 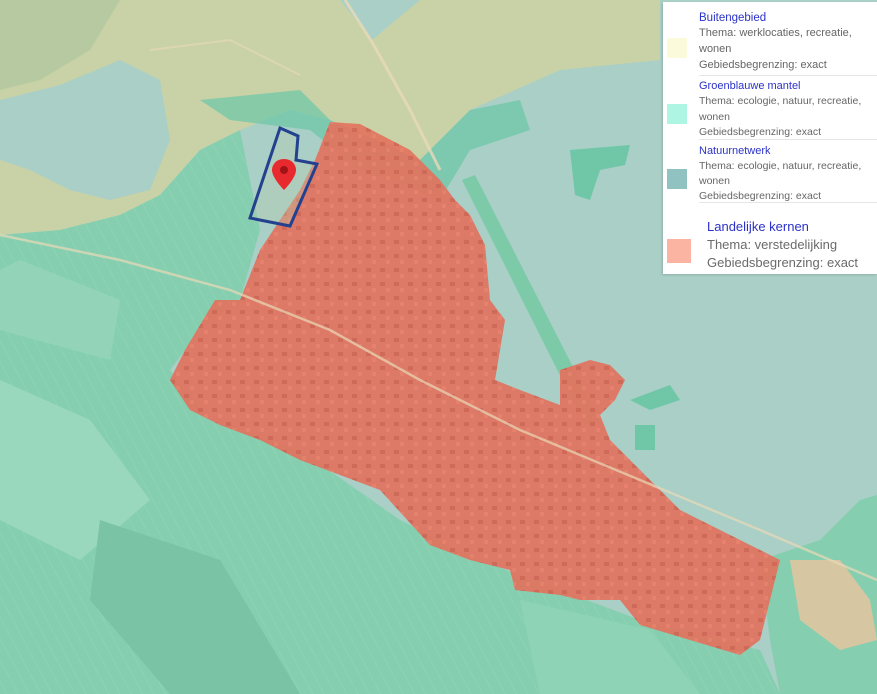 I want to click on legend-title: Natuurnetwerk, so click(x=735, y=151).